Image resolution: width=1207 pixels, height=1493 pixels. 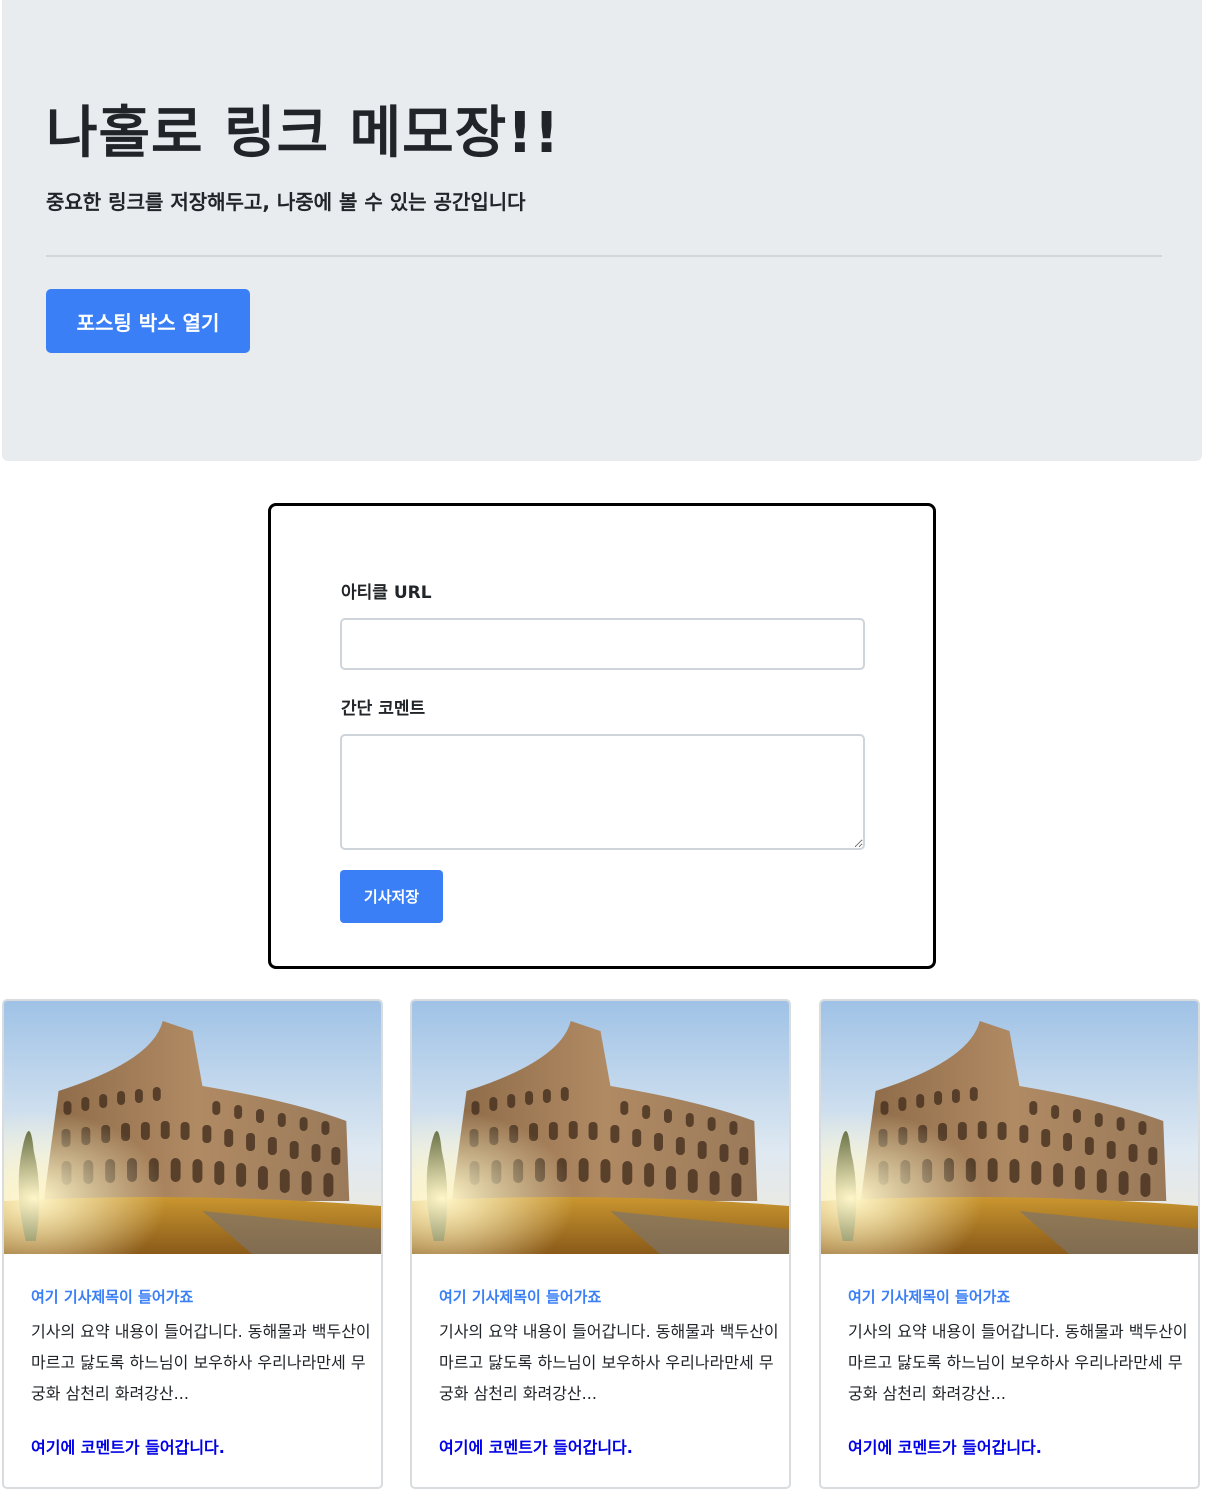 I want to click on url-input, so click(x=602, y=644).